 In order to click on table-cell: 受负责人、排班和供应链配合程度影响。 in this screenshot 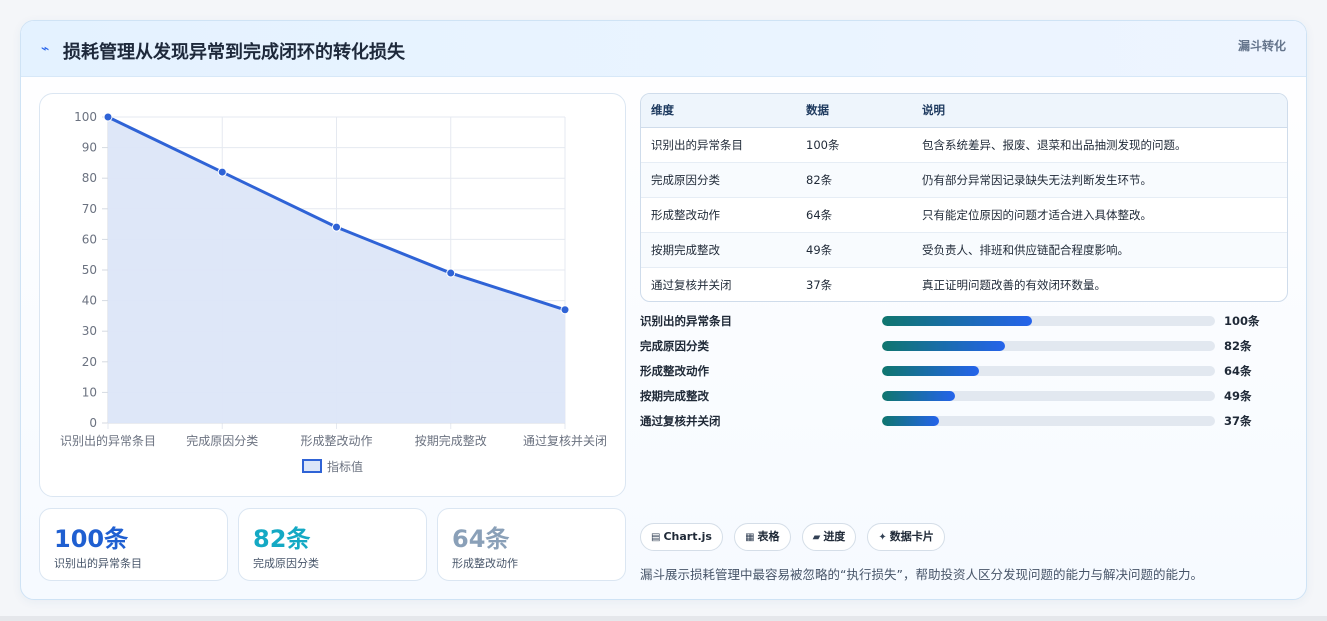, I will do `click(1099, 250)`.